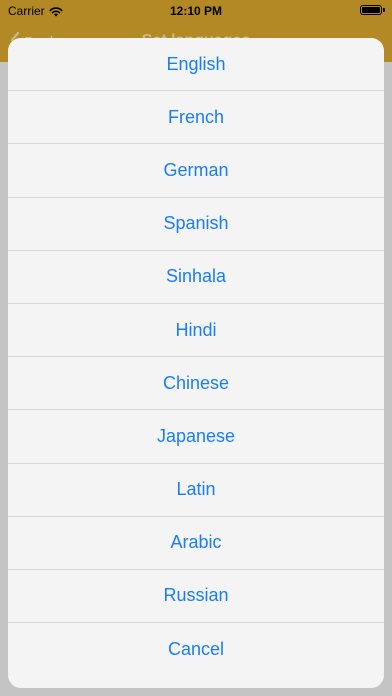 This screenshot has width=392, height=696. What do you see at coordinates (196, 224) in the screenshot?
I see `option-spanish: Spanish` at bounding box center [196, 224].